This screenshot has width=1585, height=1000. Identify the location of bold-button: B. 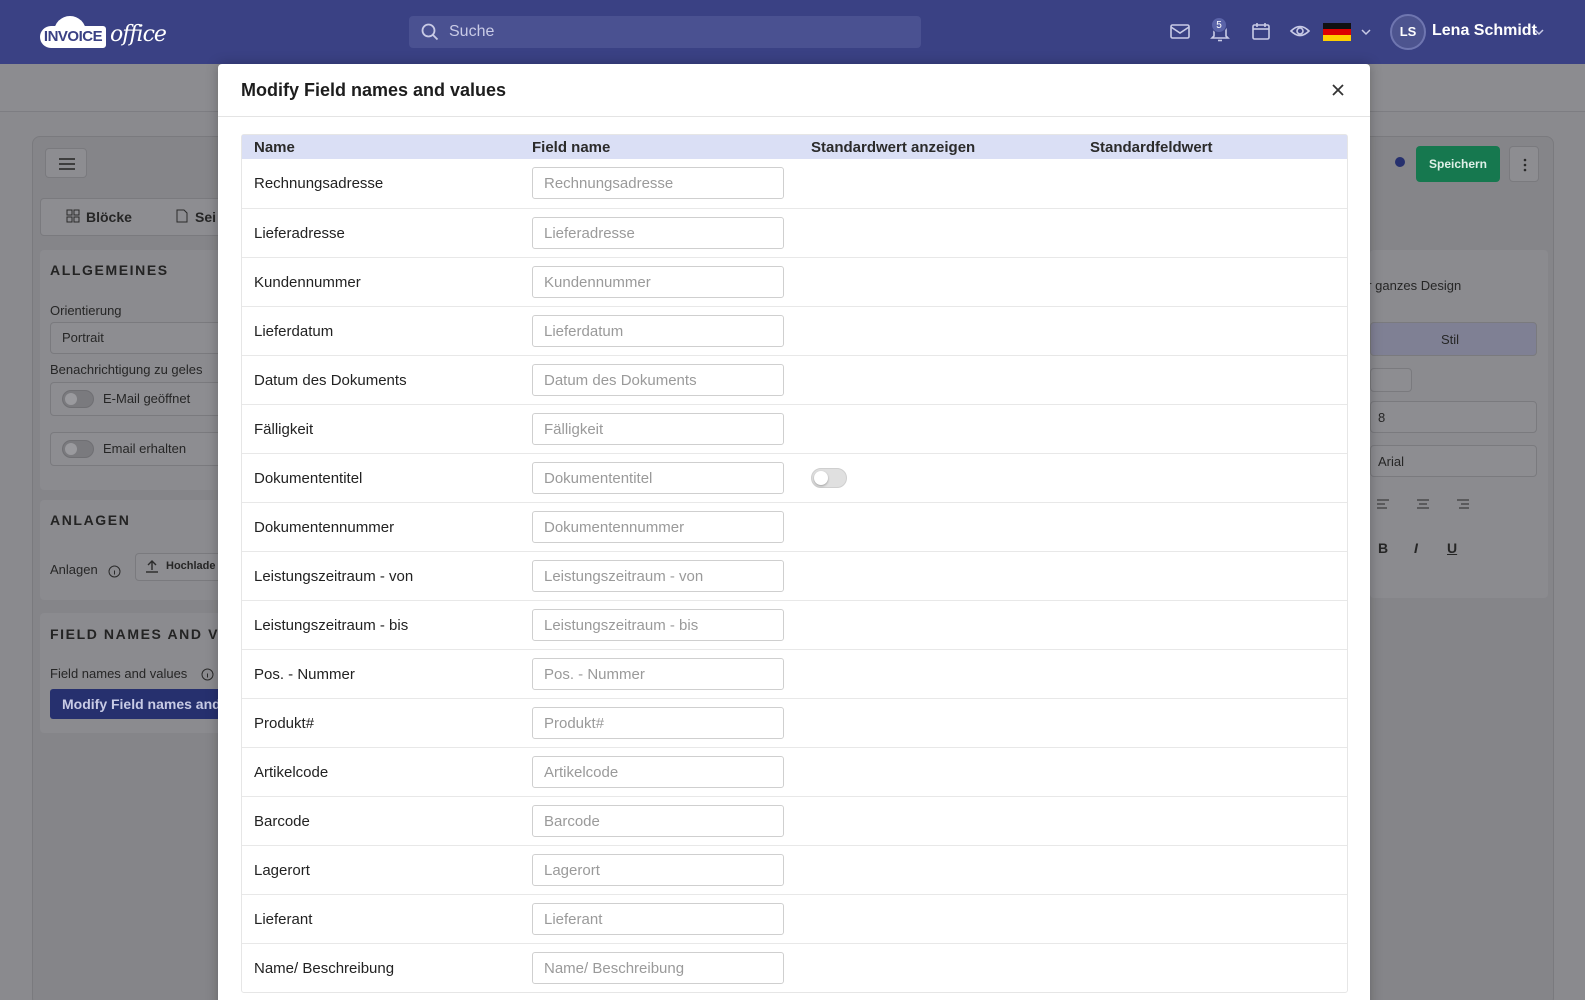
(1383, 548).